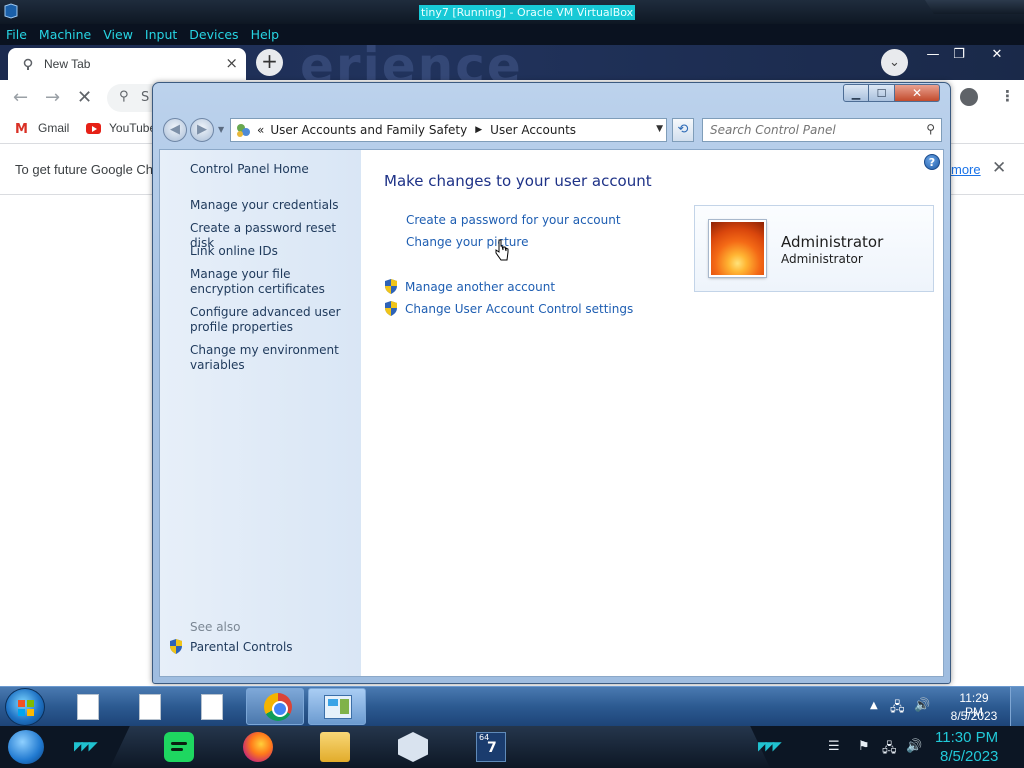 The width and height of the screenshot is (1024, 768). What do you see at coordinates (270, 282) in the screenshot?
I see `sidebar-item-file-encryption: Manage your file encryption certificates` at bounding box center [270, 282].